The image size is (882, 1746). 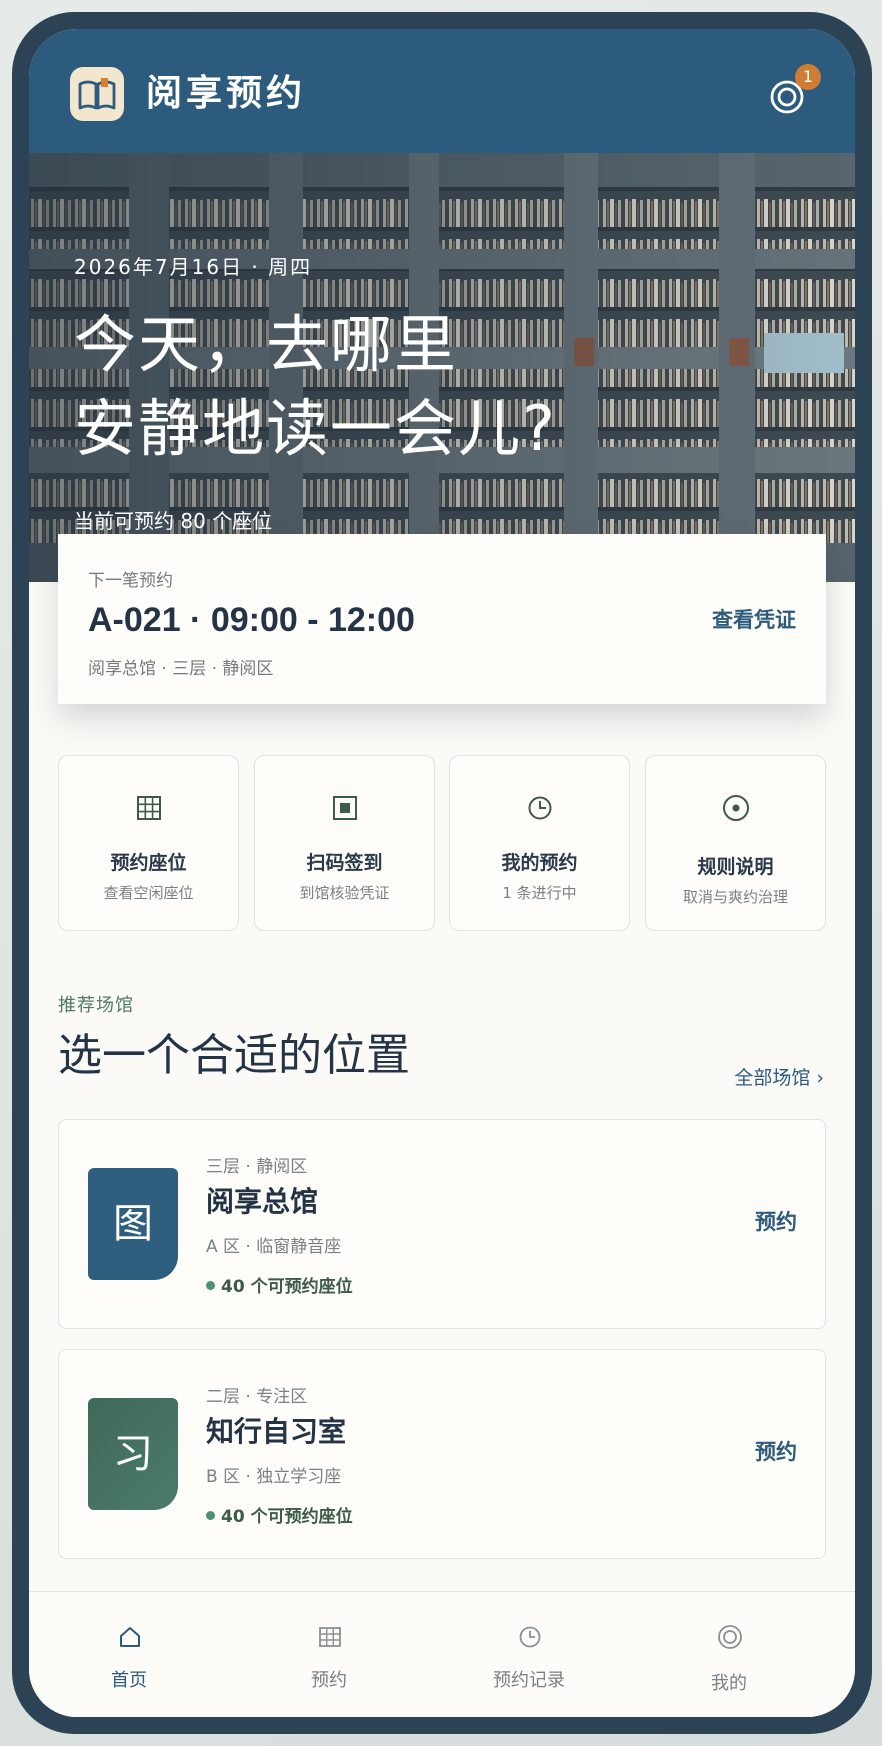 I want to click on quick-action-title: 扫码签到, so click(x=344, y=863).